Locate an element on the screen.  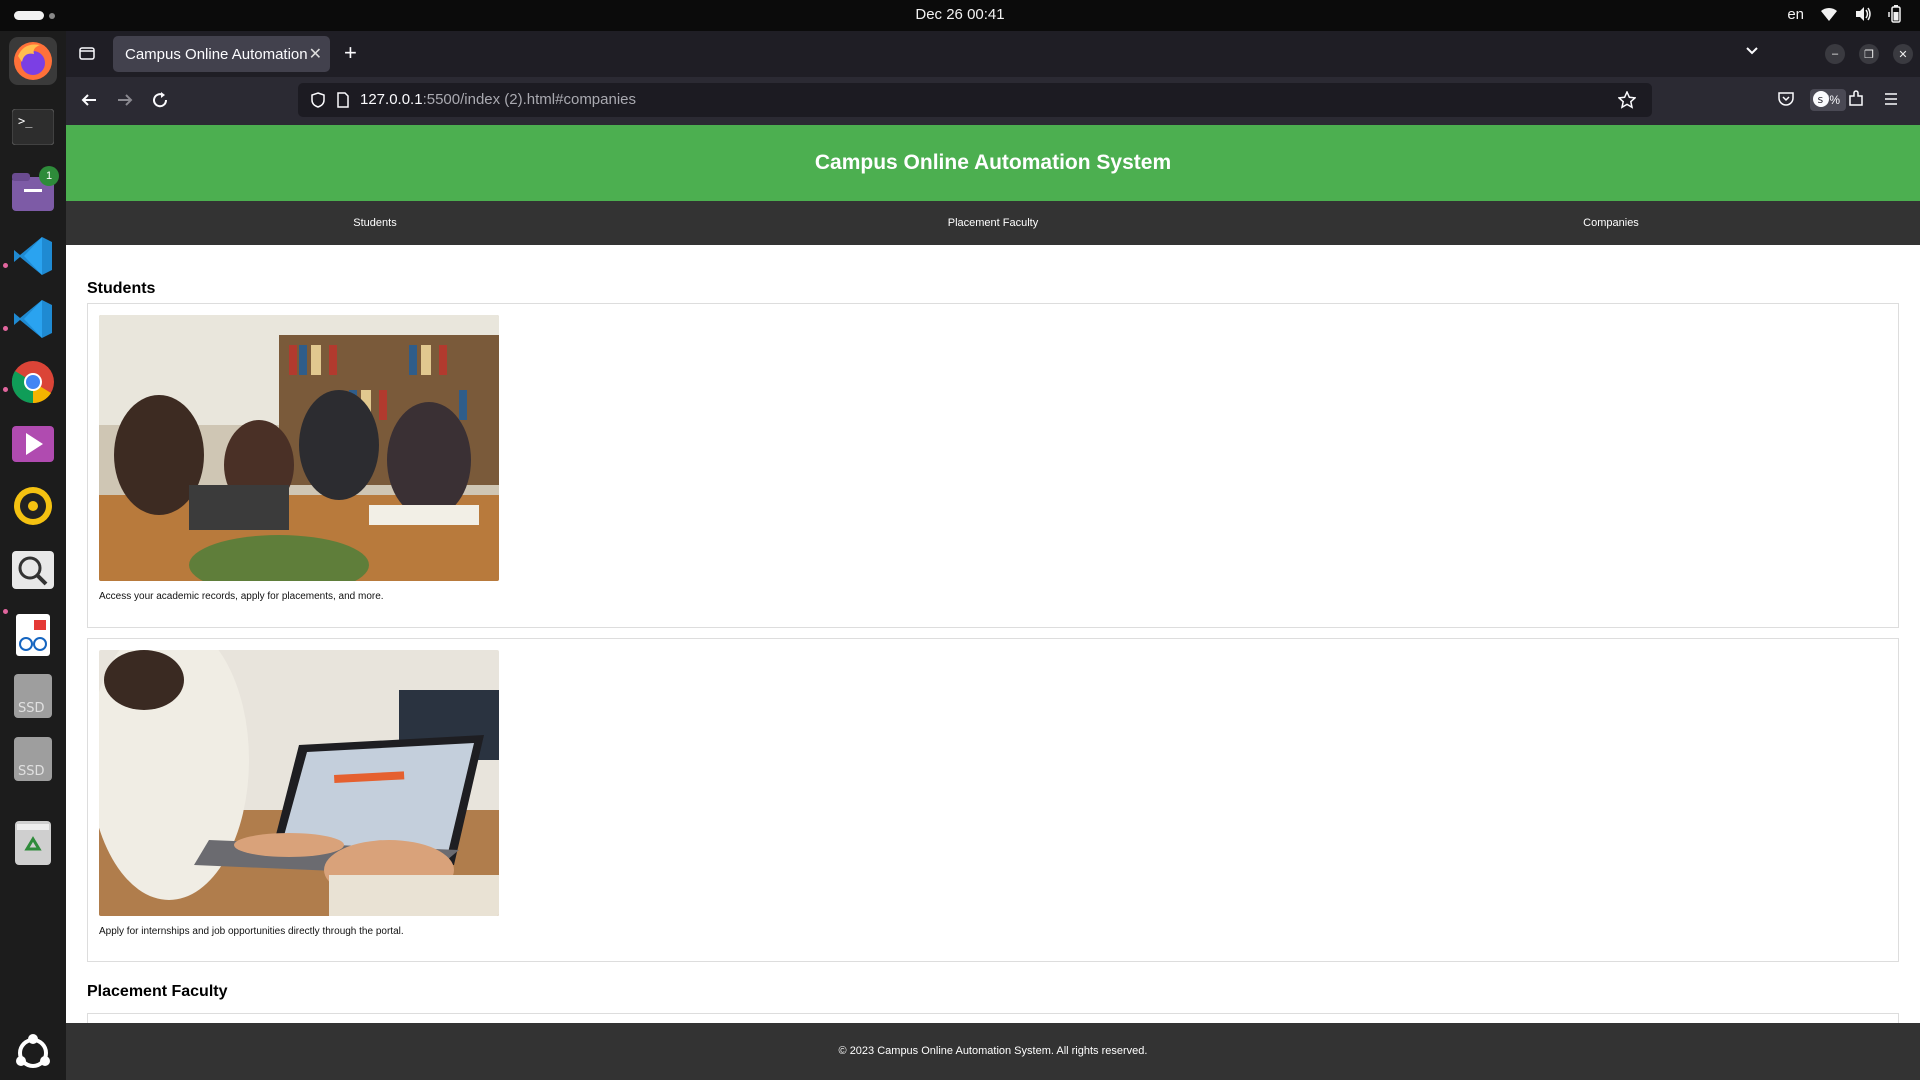
trash-icon is located at coordinates (33, 843).